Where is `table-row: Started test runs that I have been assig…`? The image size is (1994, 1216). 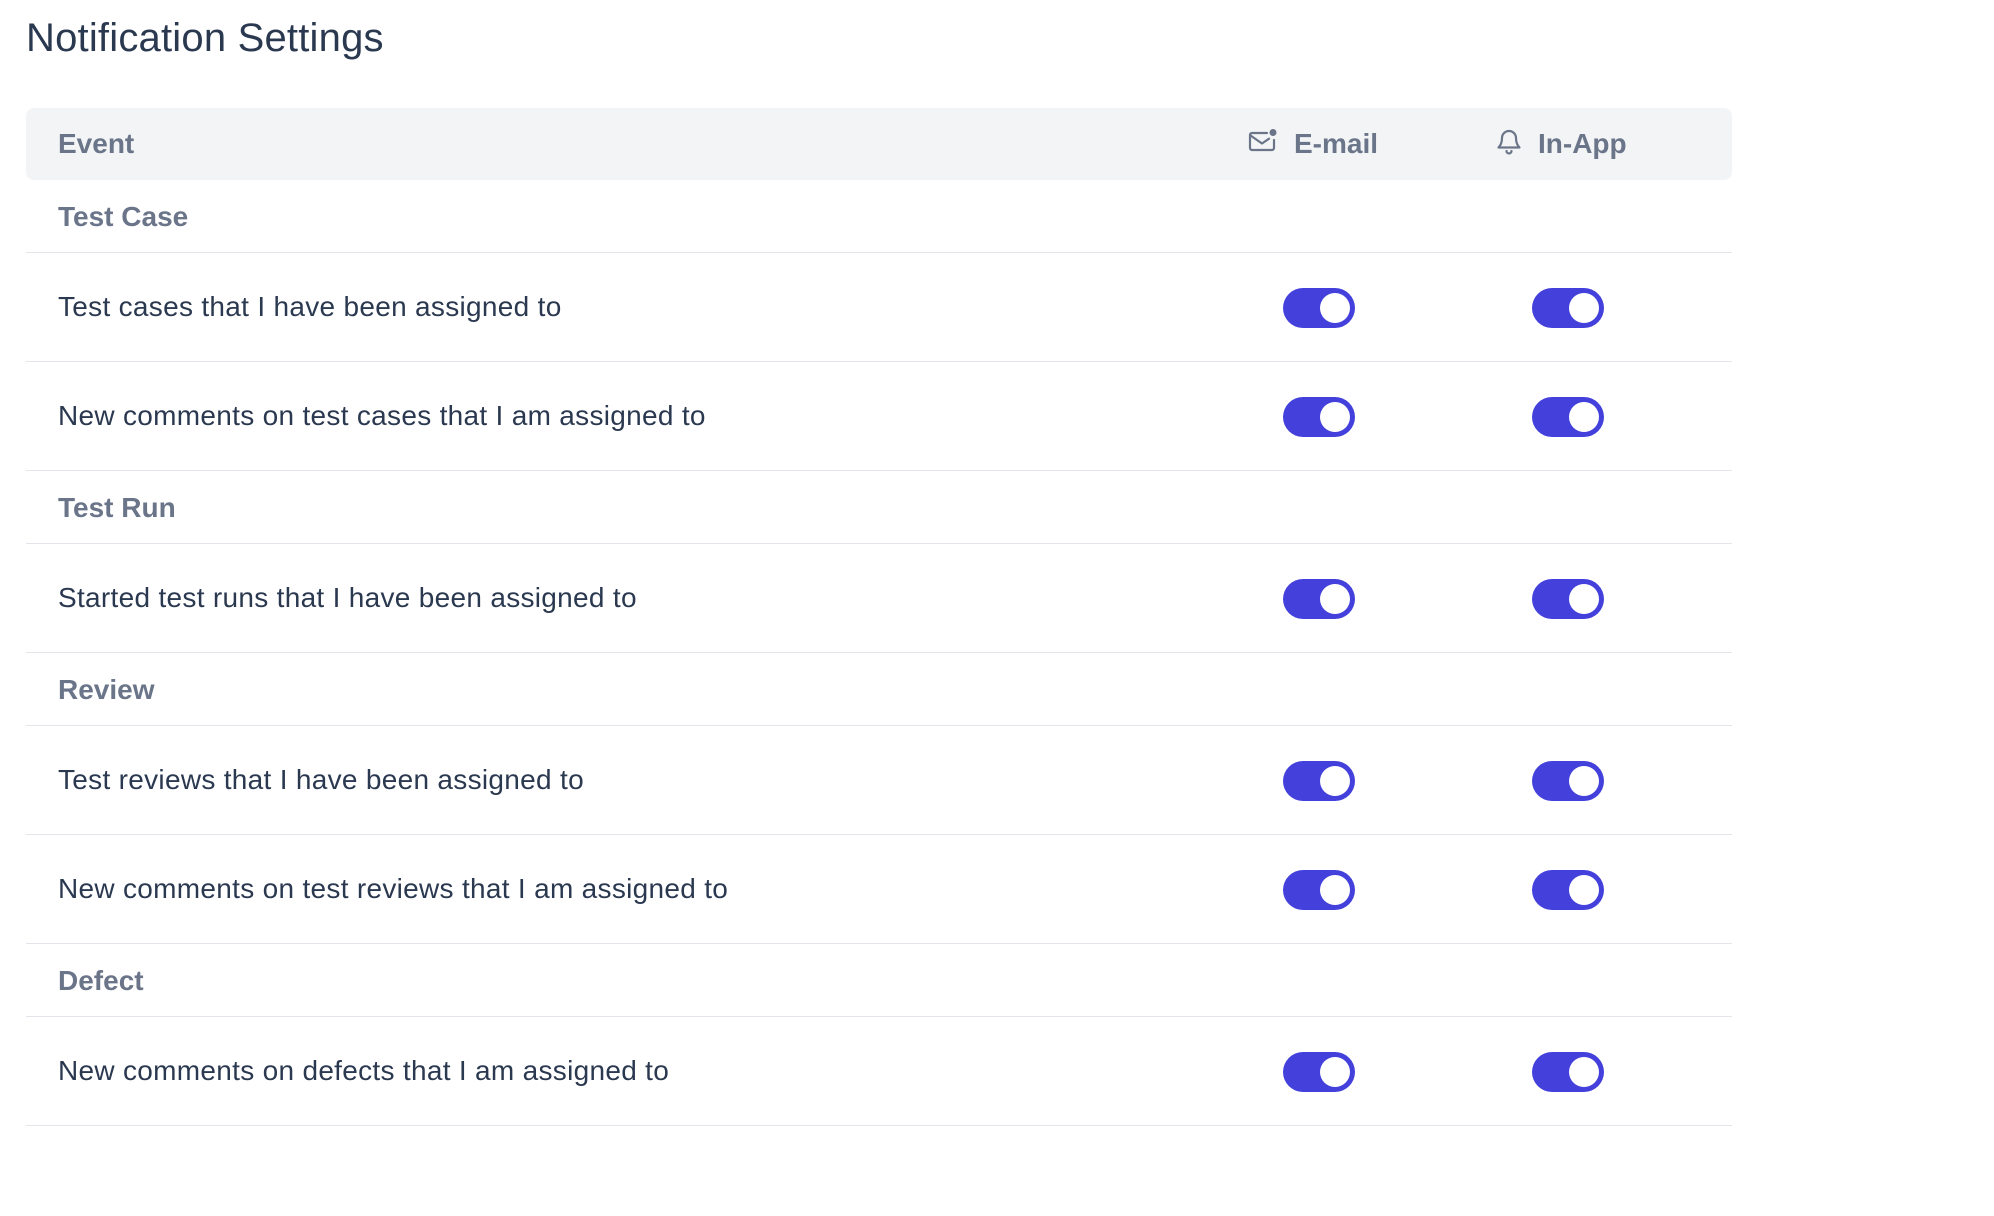
table-row: Started test runs that I have been assig… is located at coordinates (879, 598).